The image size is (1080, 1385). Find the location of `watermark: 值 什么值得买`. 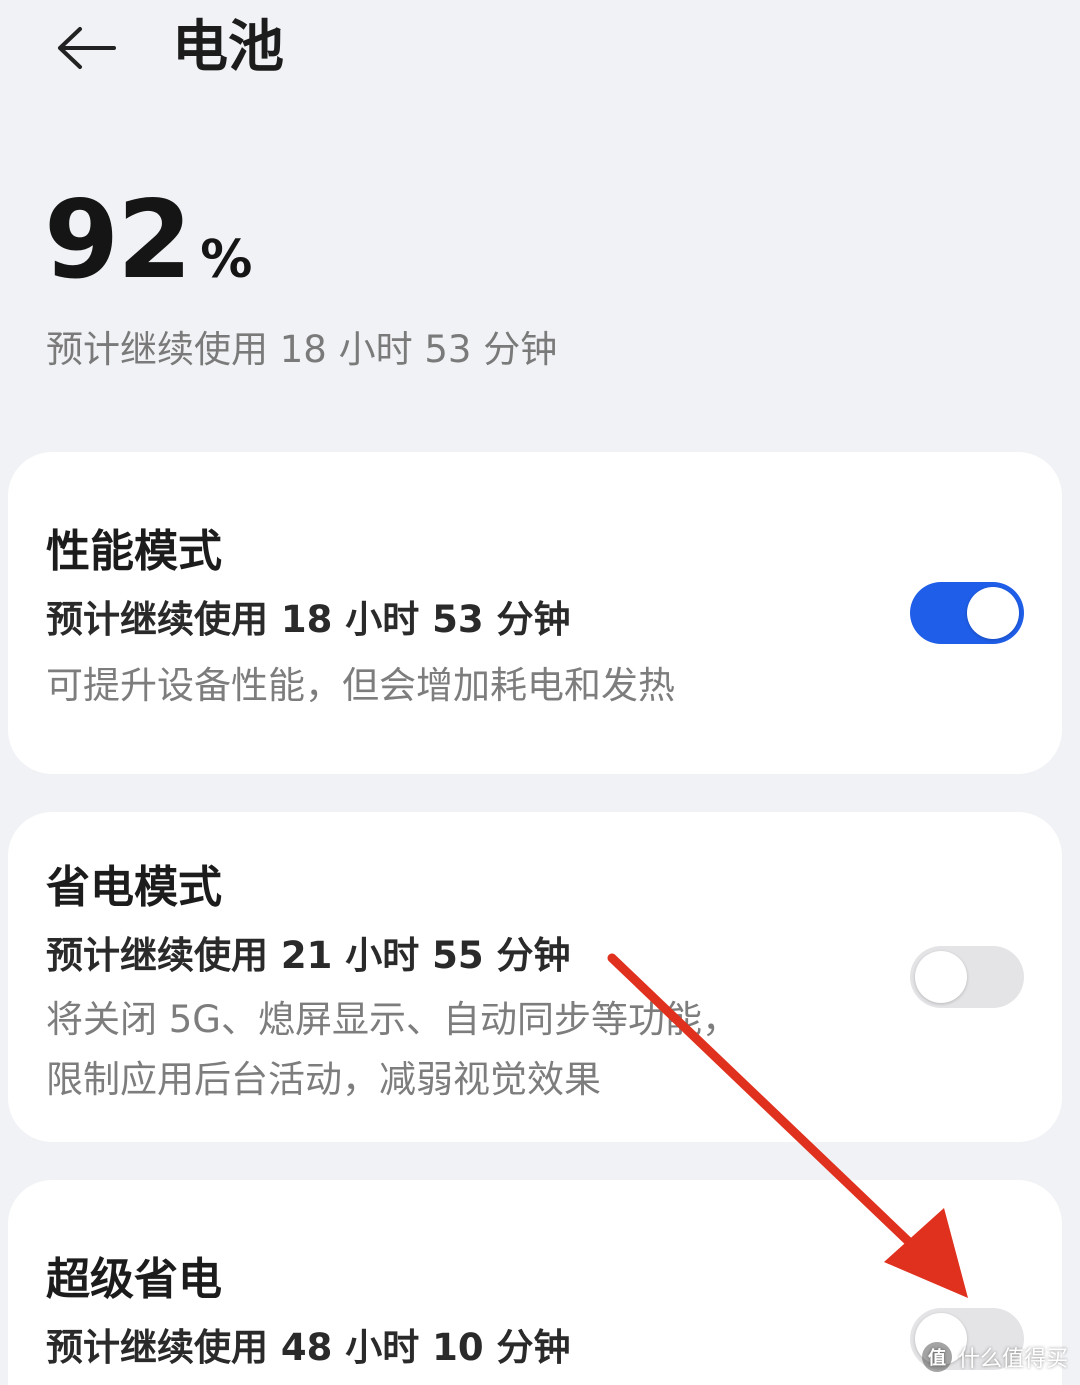

watermark: 值 什么值得买 is located at coordinates (994, 1357).